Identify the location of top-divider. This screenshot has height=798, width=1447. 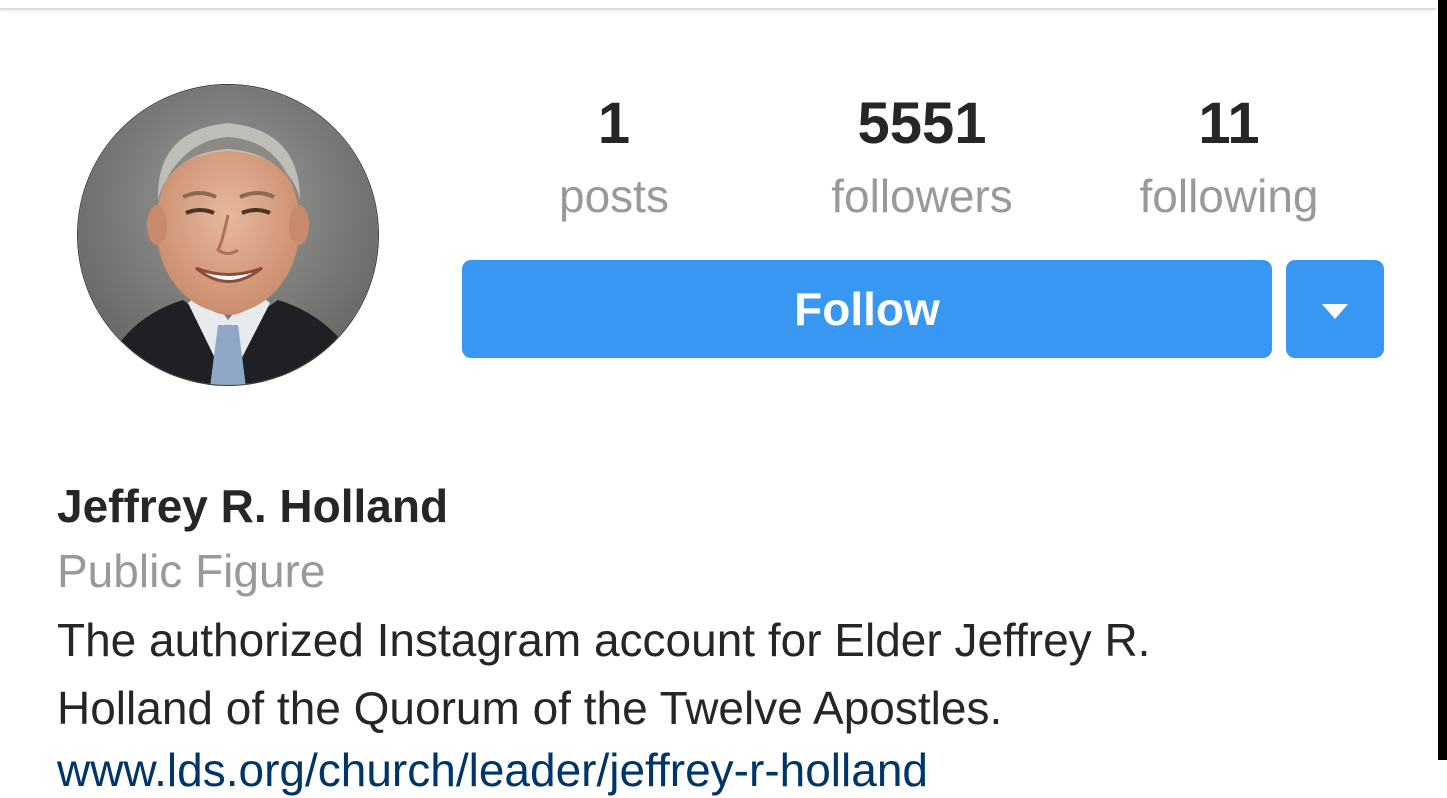
(718, 5).